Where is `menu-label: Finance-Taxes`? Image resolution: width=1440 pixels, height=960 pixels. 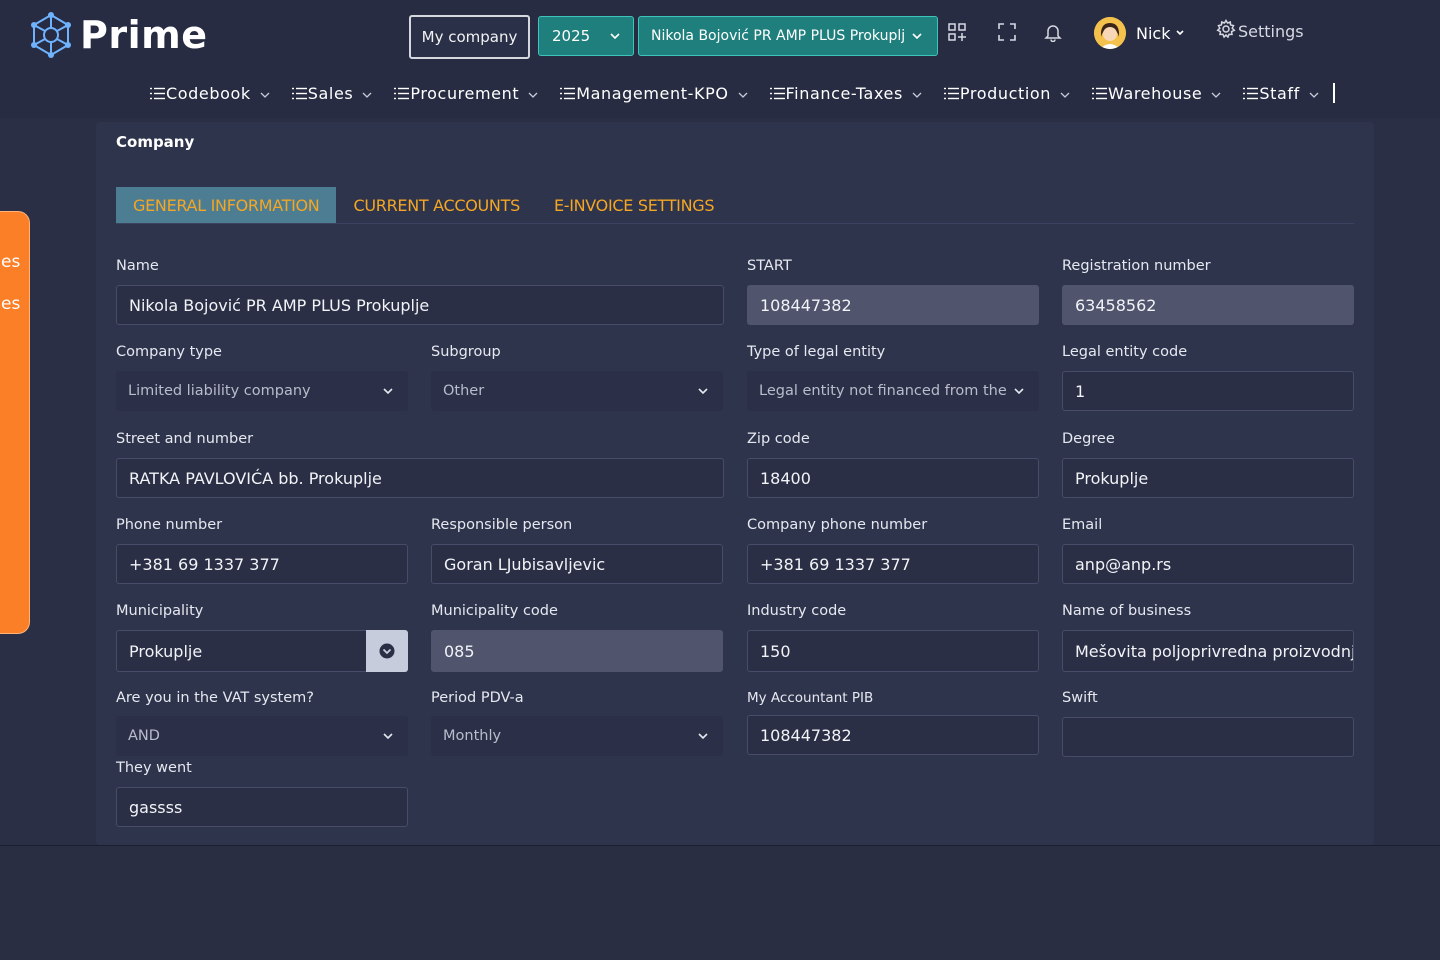
menu-label: Finance-Taxes is located at coordinates (844, 93).